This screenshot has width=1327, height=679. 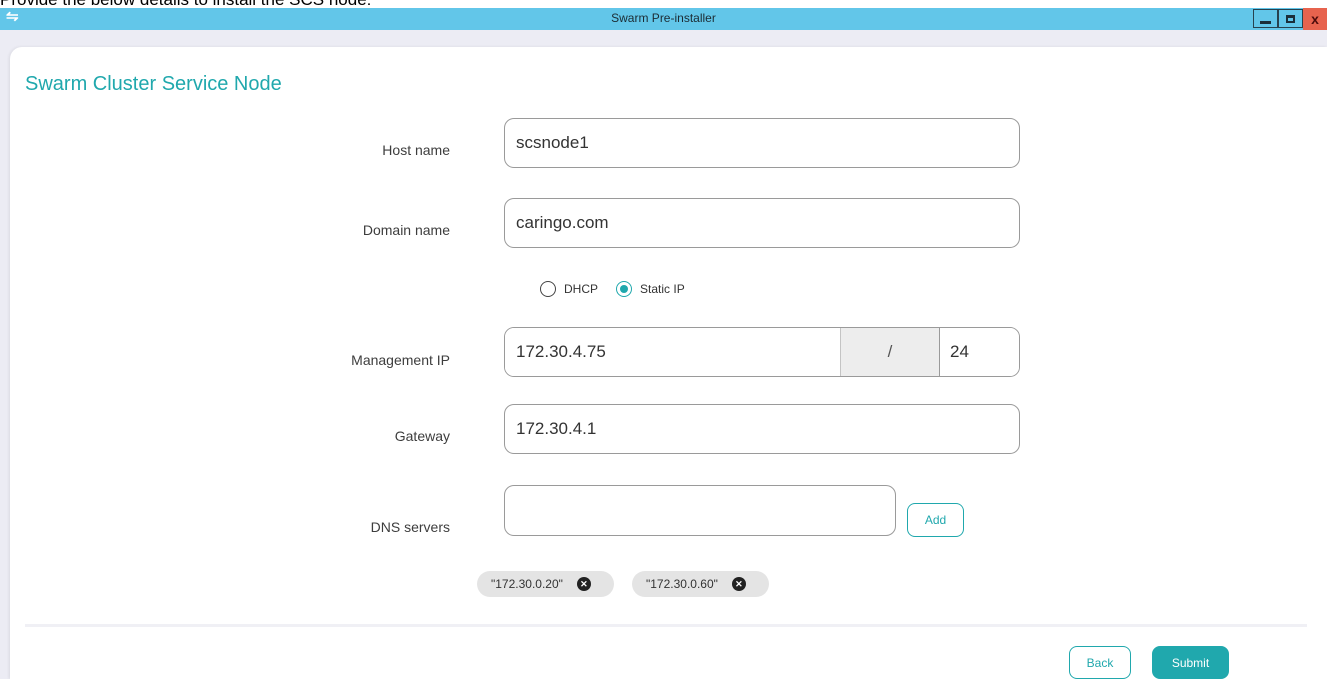 I want to click on static-ip-radio-option: Static IP, so click(x=650, y=289).